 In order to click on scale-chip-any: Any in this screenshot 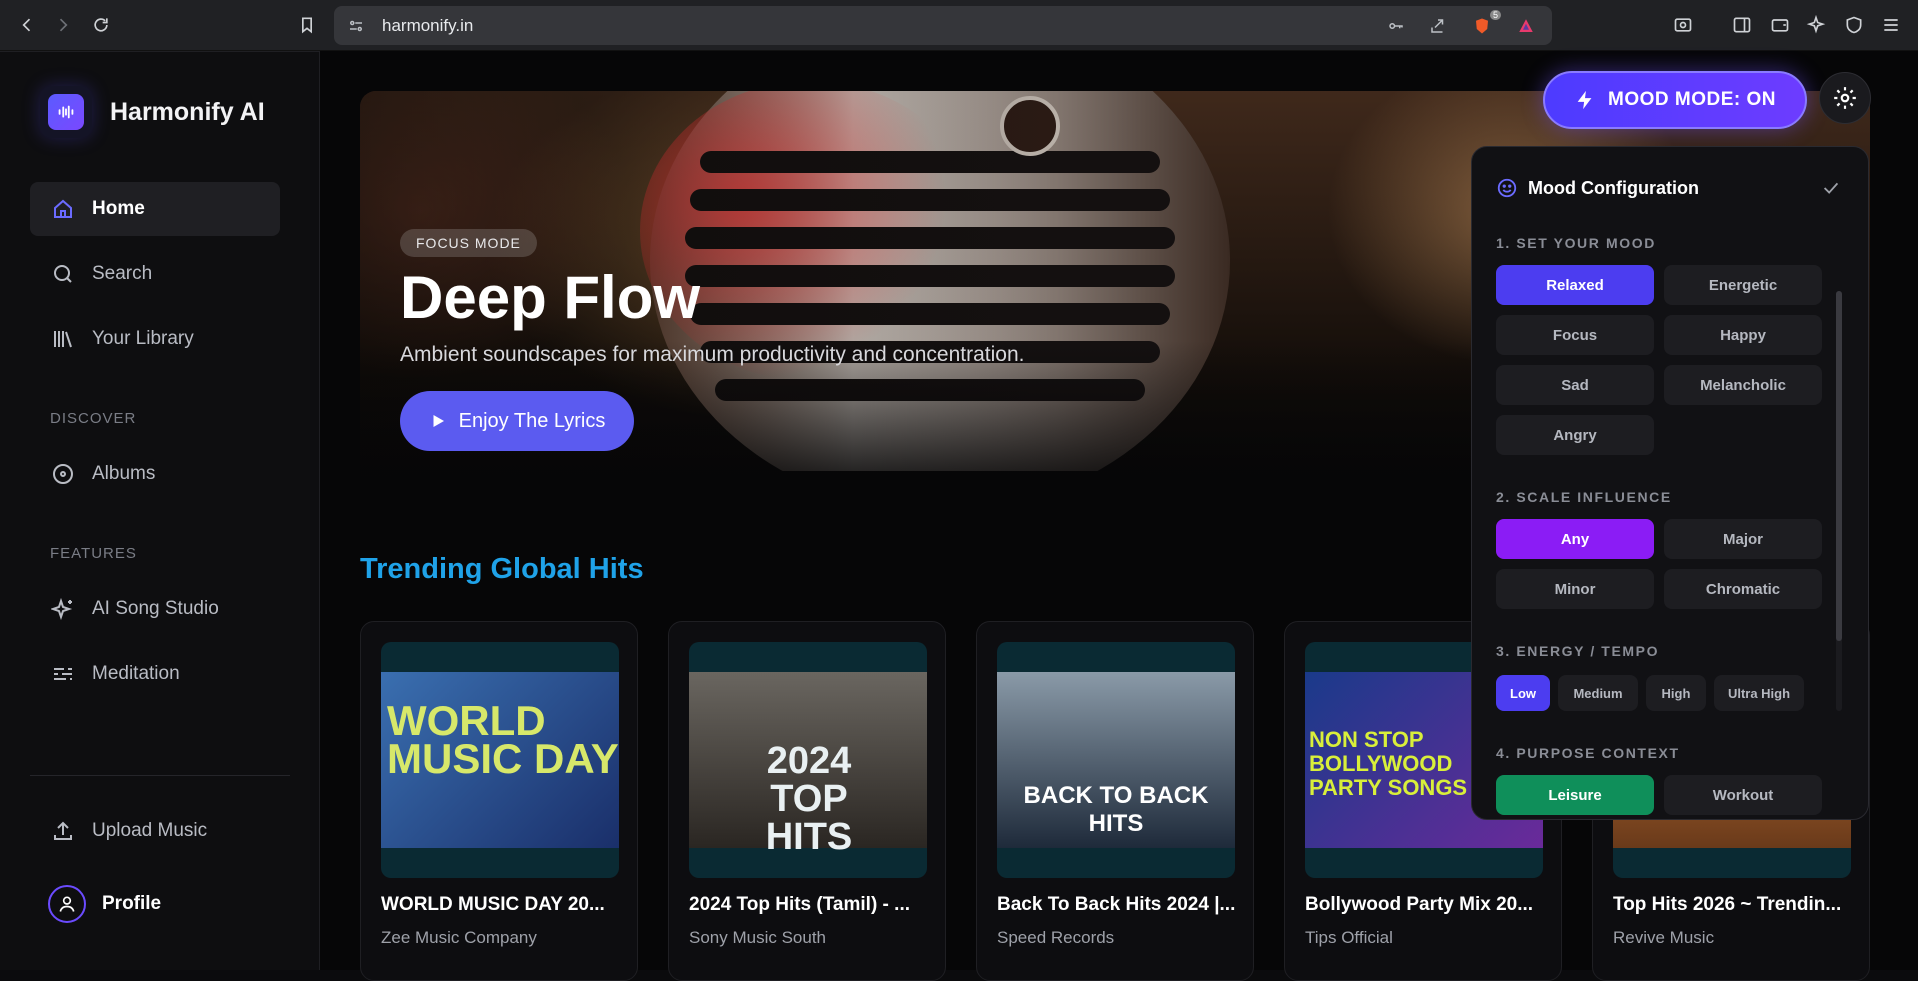, I will do `click(1575, 539)`.